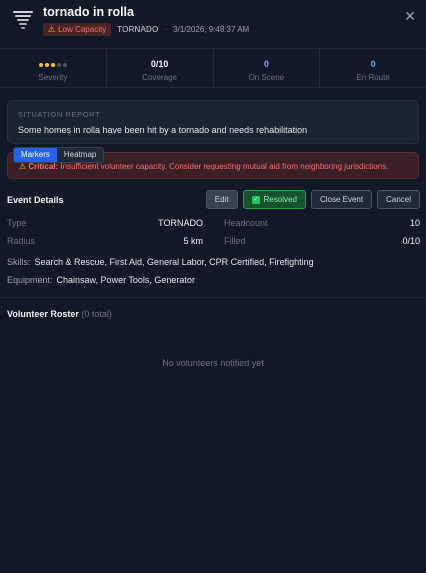 The width and height of the screenshot is (426, 573). Describe the element at coordinates (159, 77) in the screenshot. I see `stat-label: Coverage` at that location.